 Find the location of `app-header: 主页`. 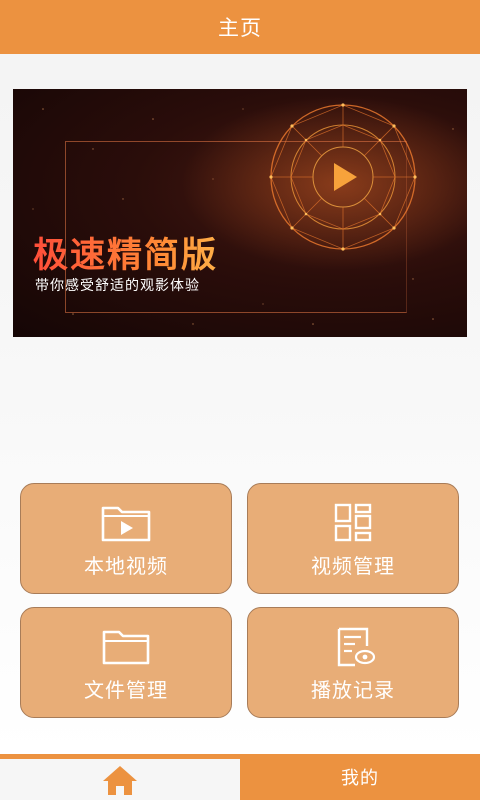

app-header: 主页 is located at coordinates (240, 27).